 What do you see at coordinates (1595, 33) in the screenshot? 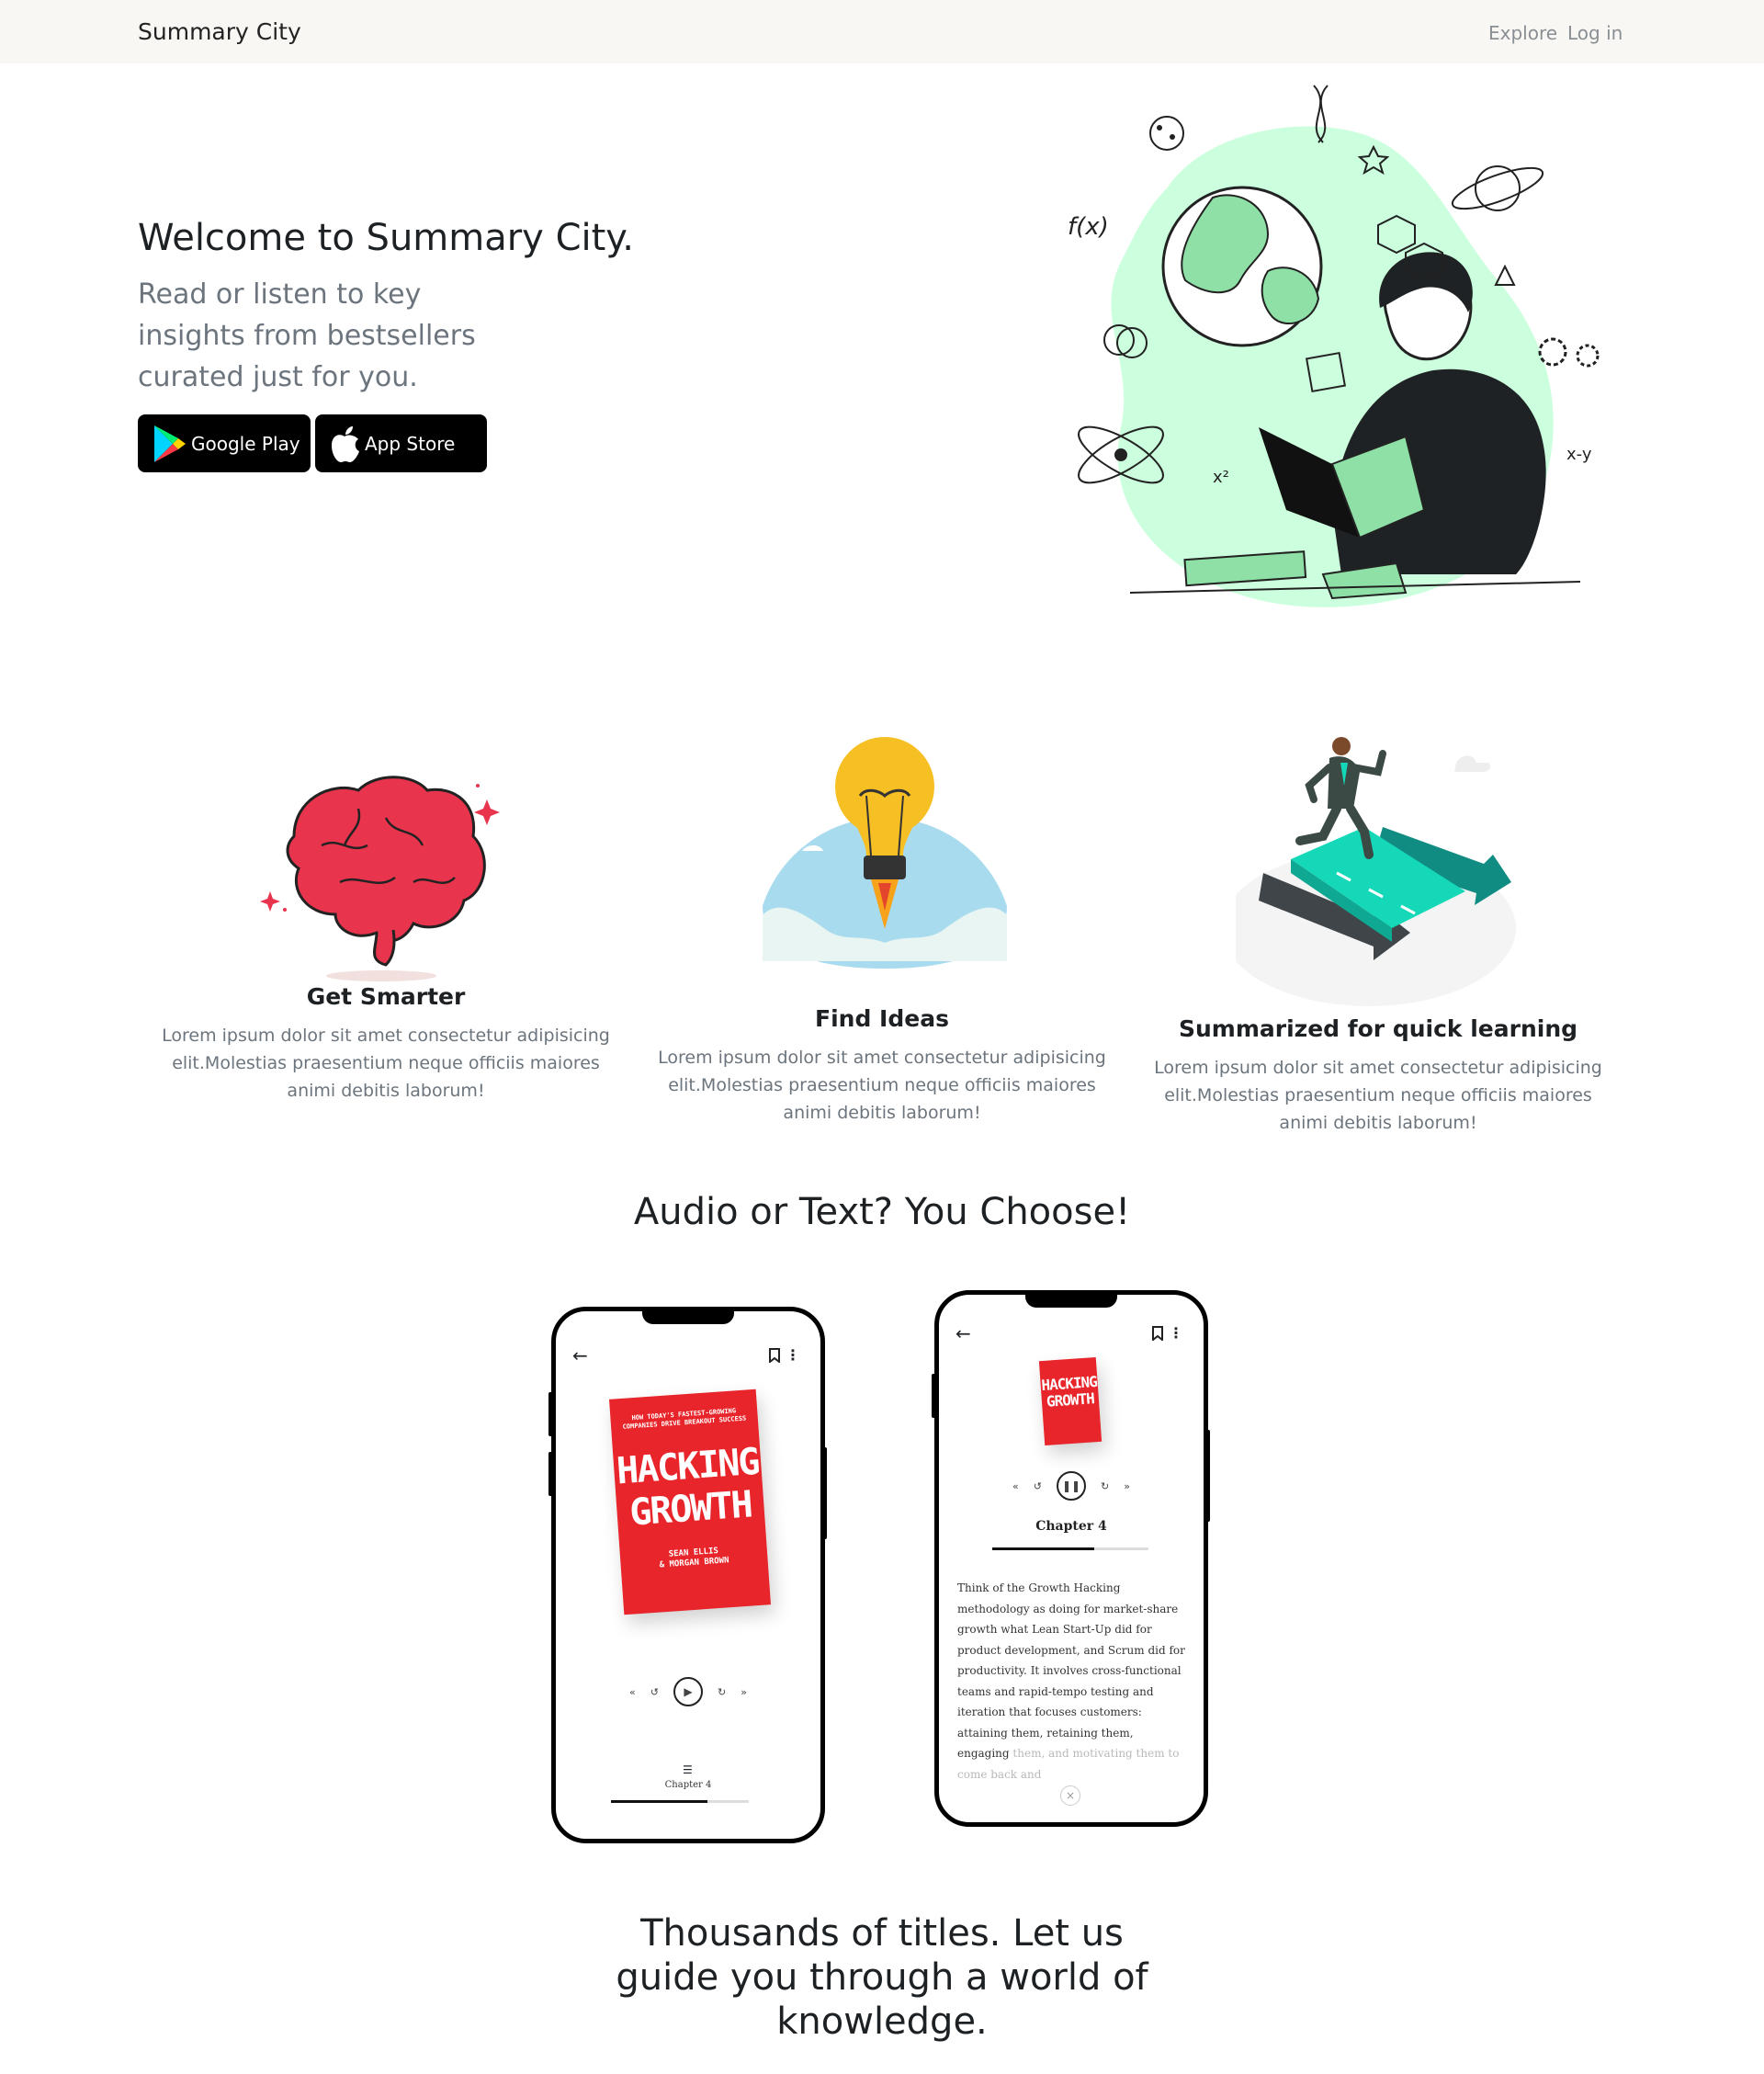
I see `nav-login-link: Log in` at bounding box center [1595, 33].